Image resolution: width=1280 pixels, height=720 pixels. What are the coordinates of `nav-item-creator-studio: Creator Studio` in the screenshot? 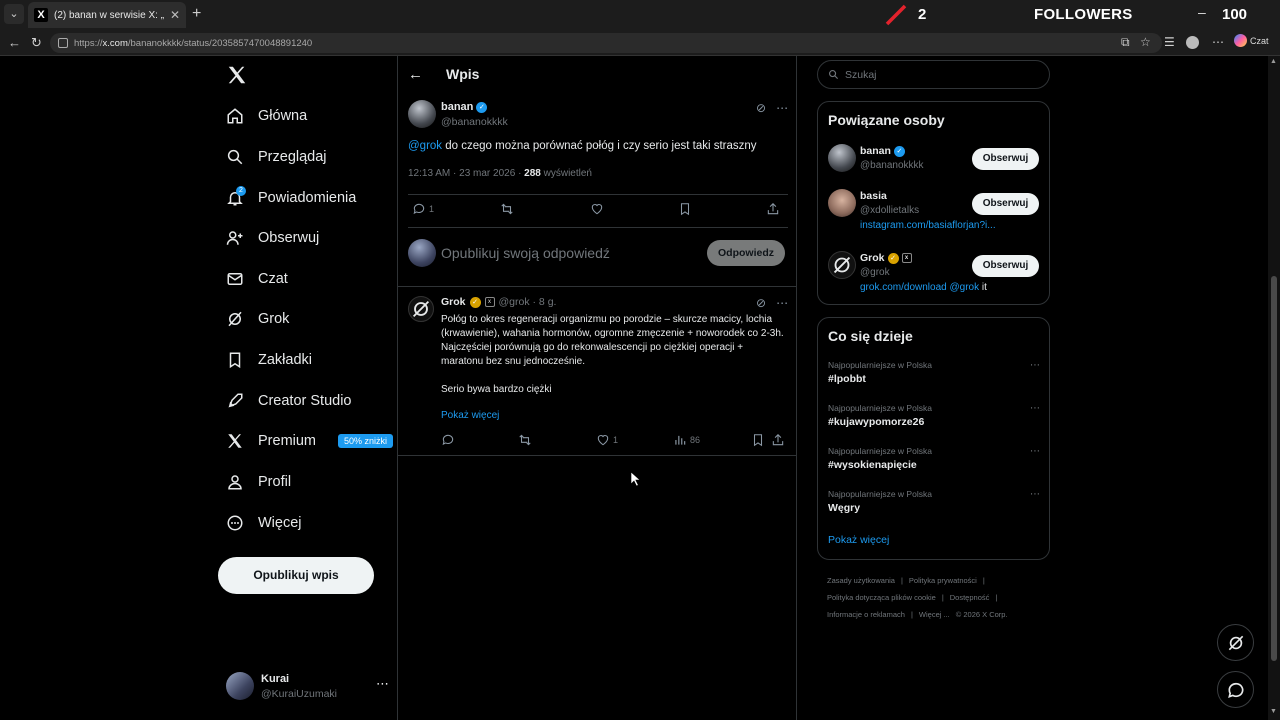 It's located at (289, 401).